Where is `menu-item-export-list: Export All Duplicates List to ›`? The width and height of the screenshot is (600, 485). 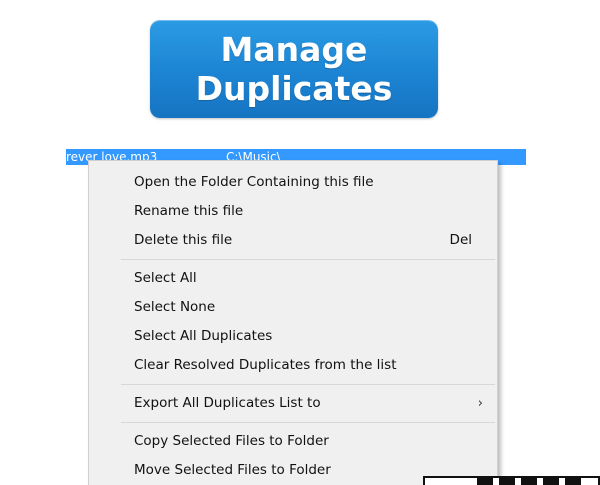 menu-item-export-list: Export All Duplicates List to › is located at coordinates (293, 403).